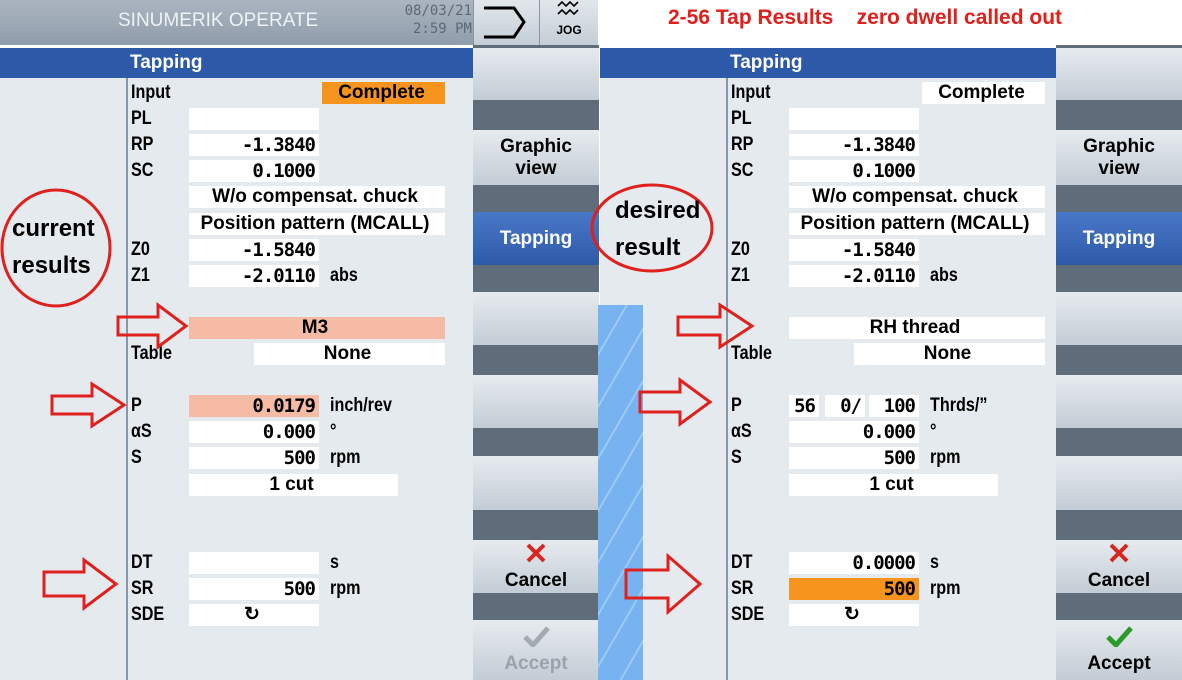  I want to click on channel-switch-button, so click(506, 22).